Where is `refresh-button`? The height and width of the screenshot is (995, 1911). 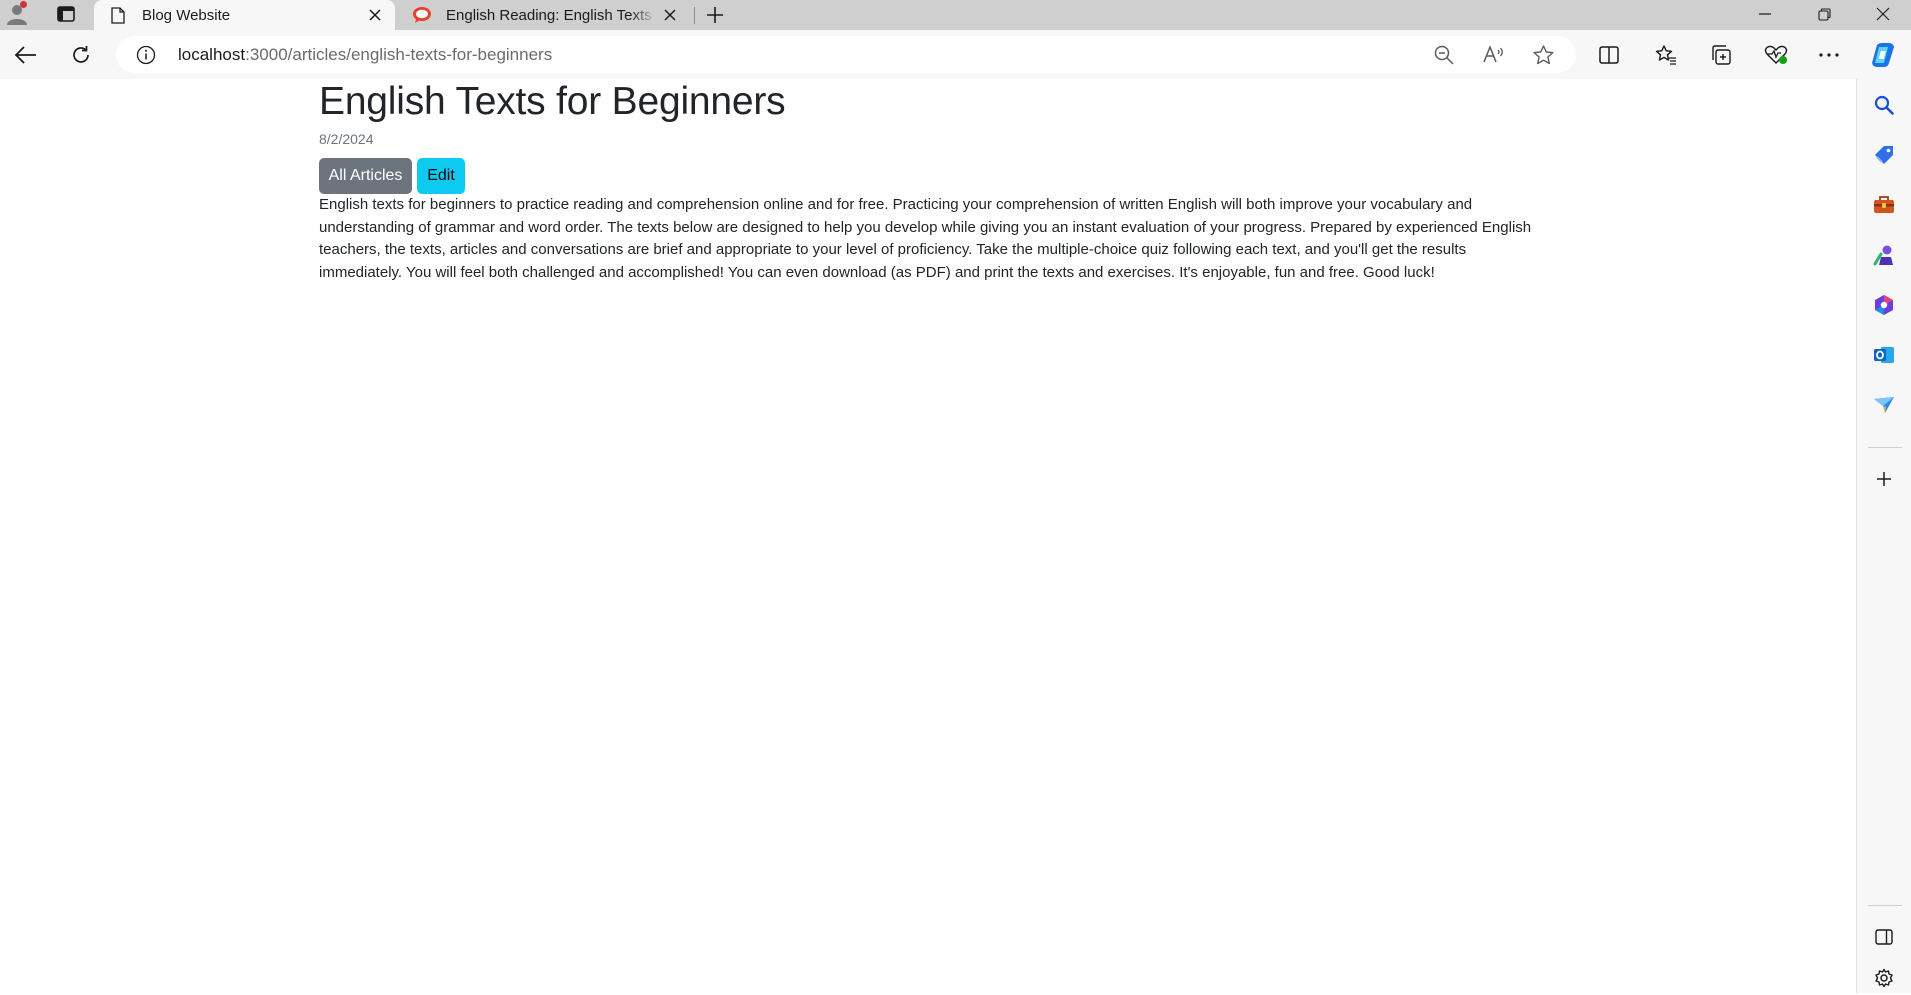 refresh-button is located at coordinates (81, 55).